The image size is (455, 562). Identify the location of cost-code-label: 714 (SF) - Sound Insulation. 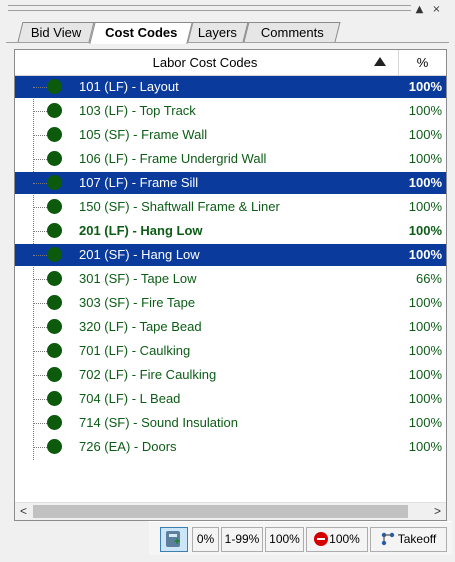
(158, 422).